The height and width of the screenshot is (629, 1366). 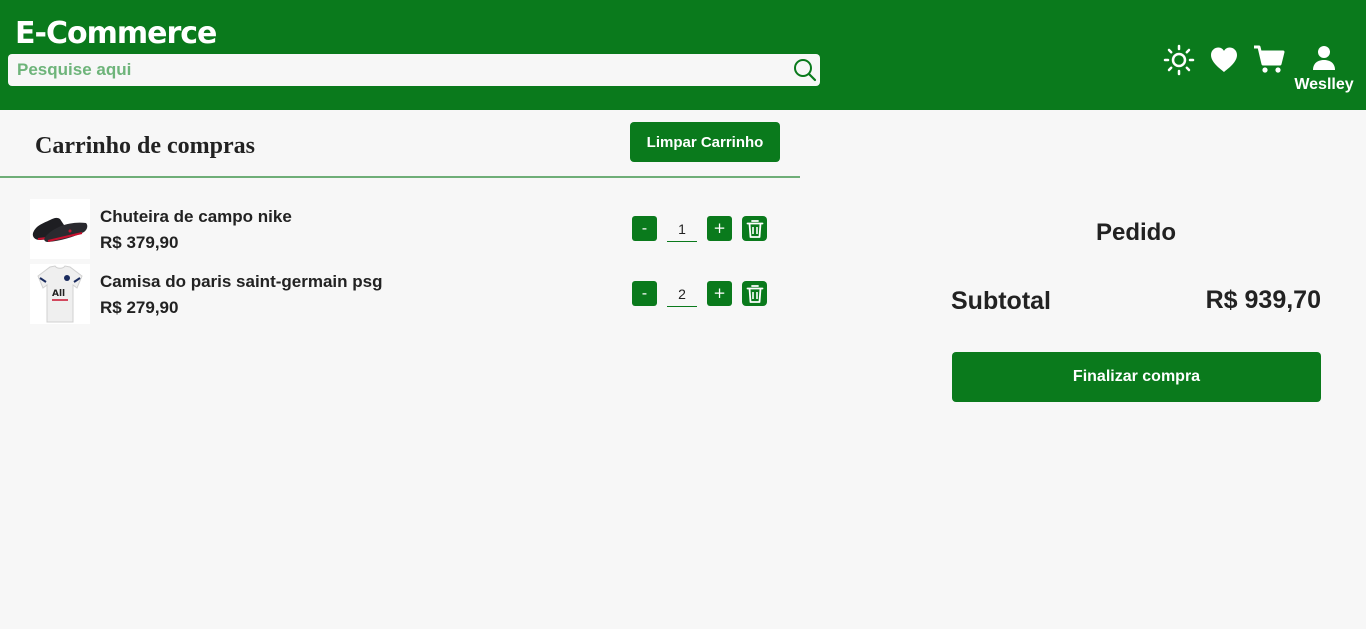 I want to click on heart-icon, so click(x=1224, y=60).